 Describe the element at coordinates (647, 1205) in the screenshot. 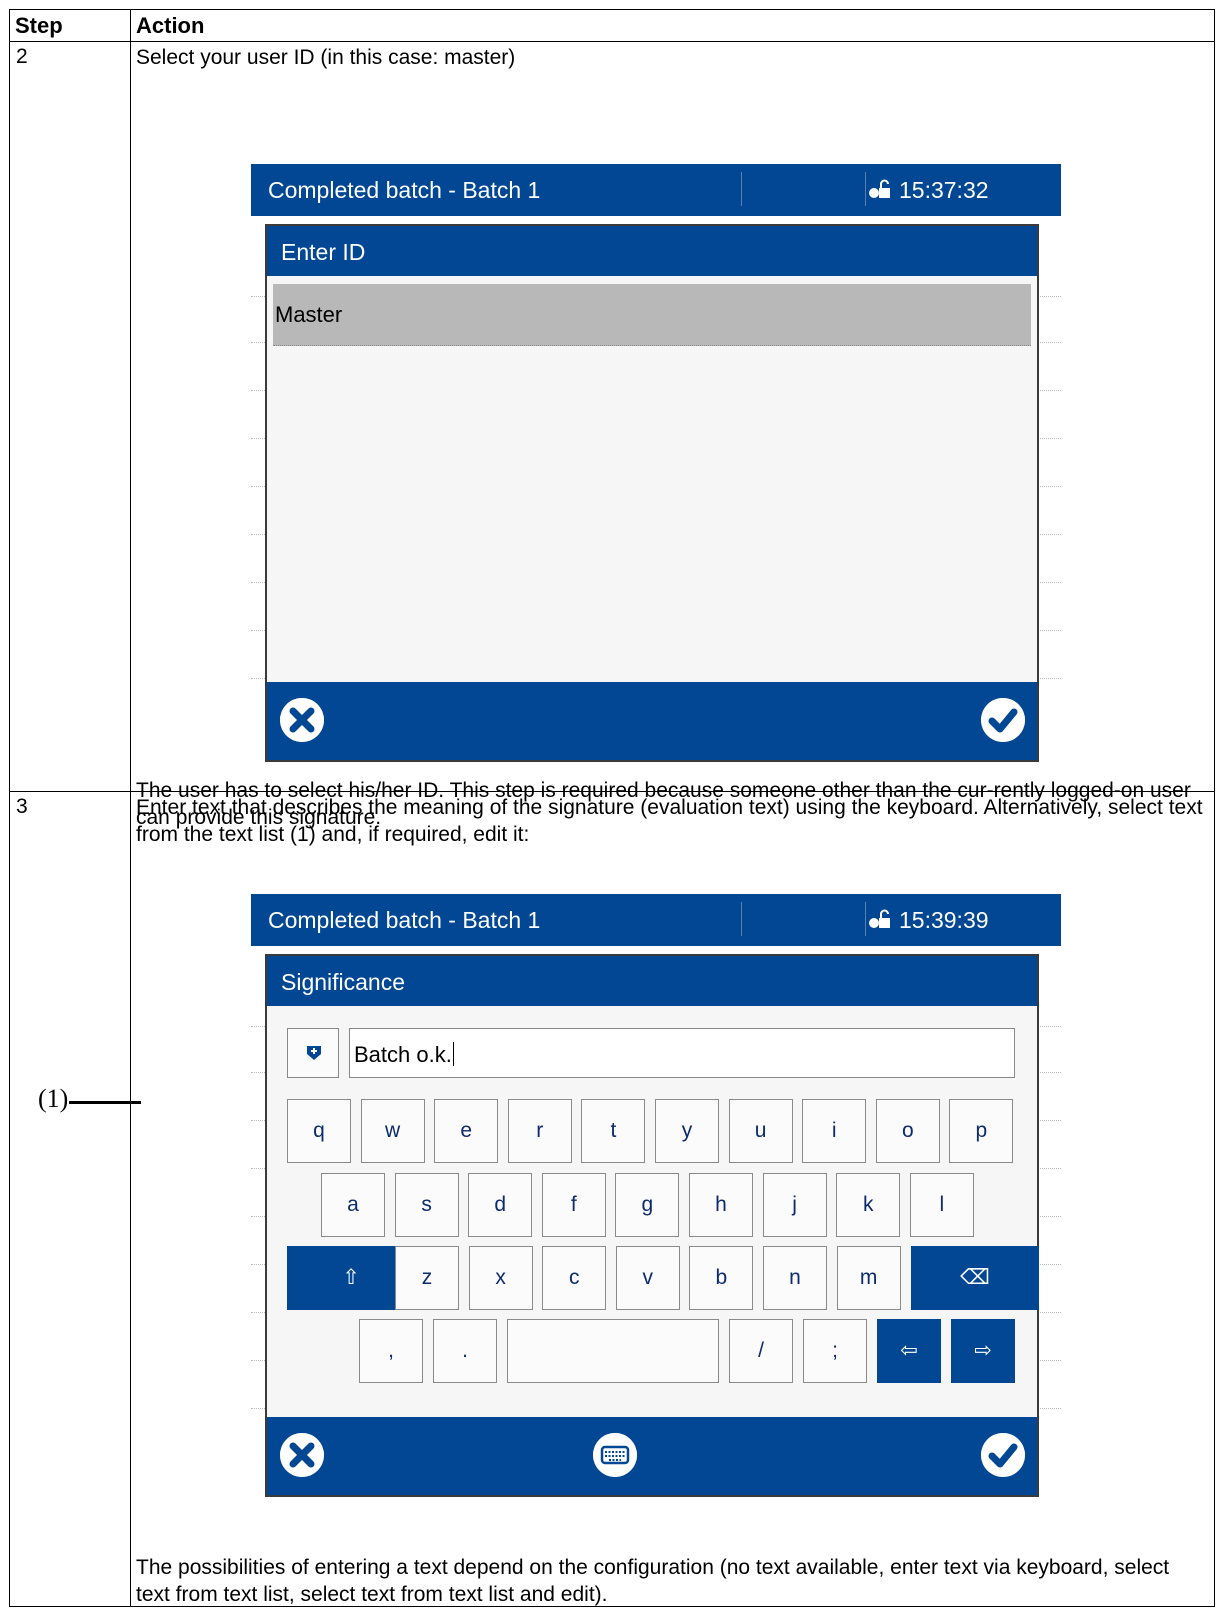

I see `key-g: g` at that location.